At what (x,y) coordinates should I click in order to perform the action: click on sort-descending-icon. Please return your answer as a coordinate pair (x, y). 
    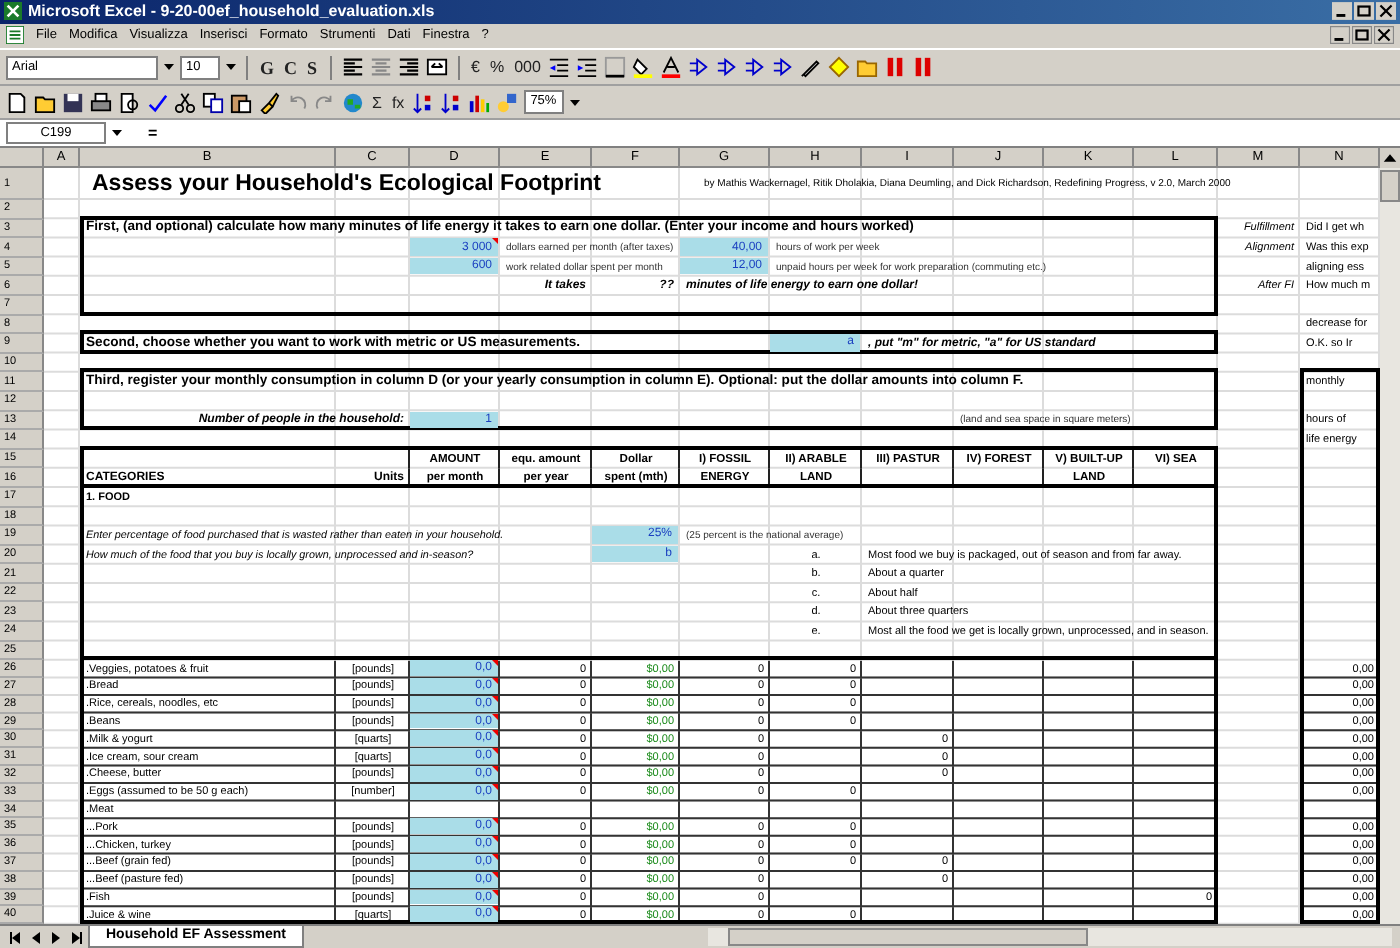
    Looking at the image, I should click on (451, 102).